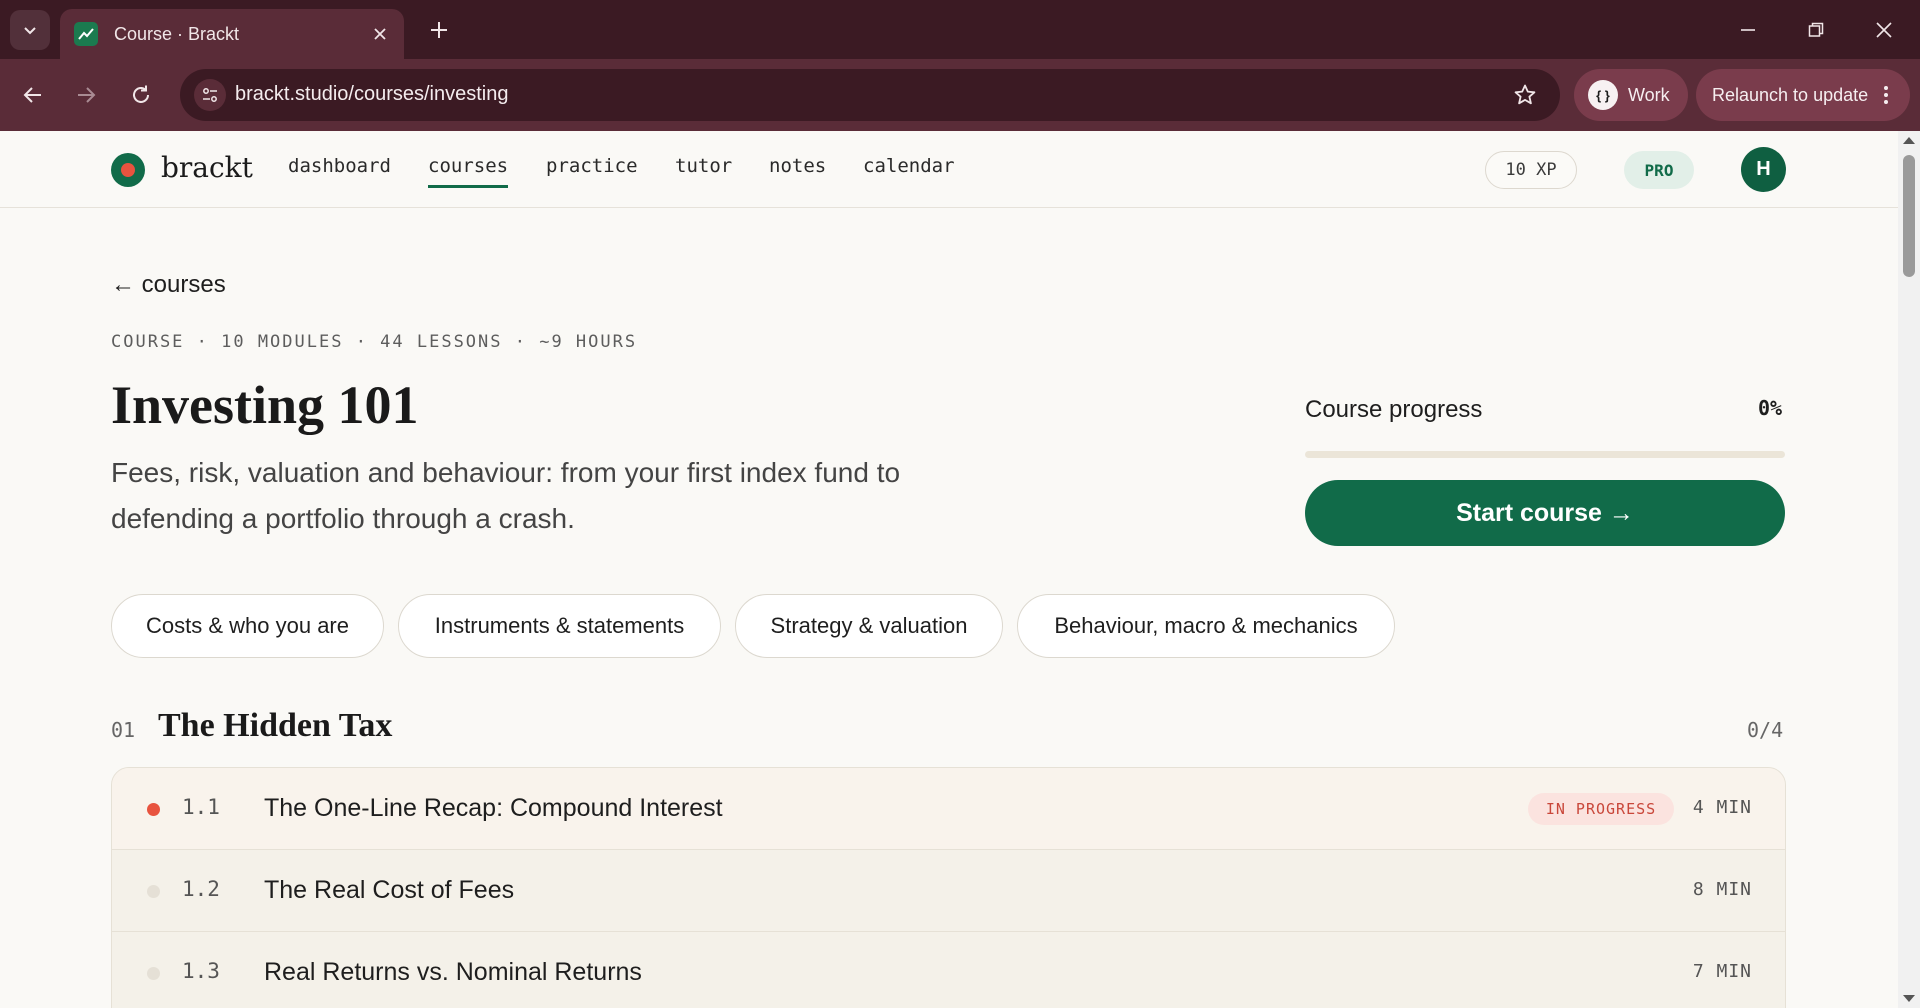  What do you see at coordinates (453, 972) in the screenshot?
I see `lesson-title: Real Returns vs. Nominal Returns` at bounding box center [453, 972].